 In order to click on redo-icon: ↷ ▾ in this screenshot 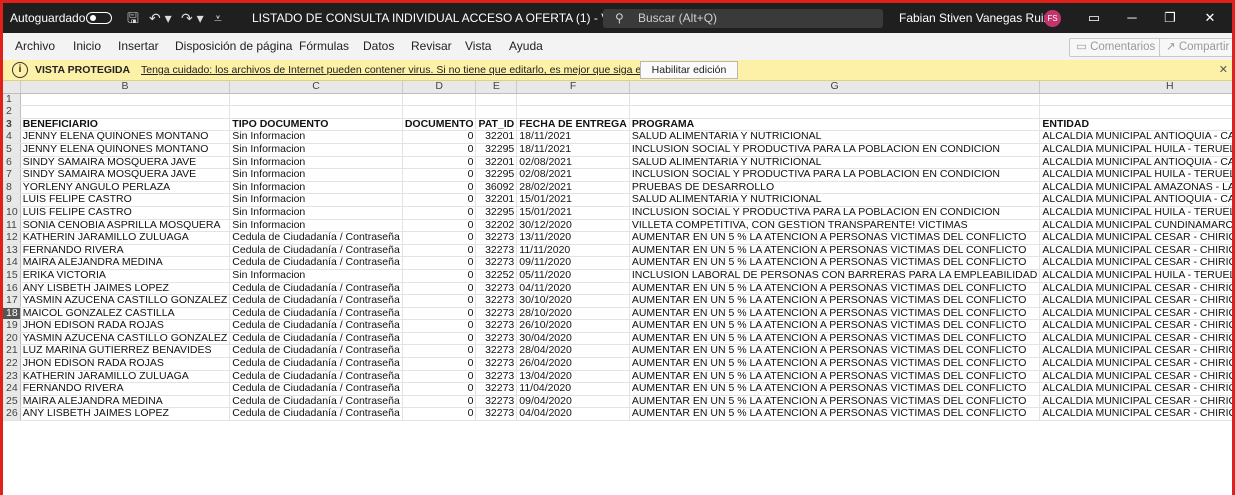, I will do `click(192, 18)`.